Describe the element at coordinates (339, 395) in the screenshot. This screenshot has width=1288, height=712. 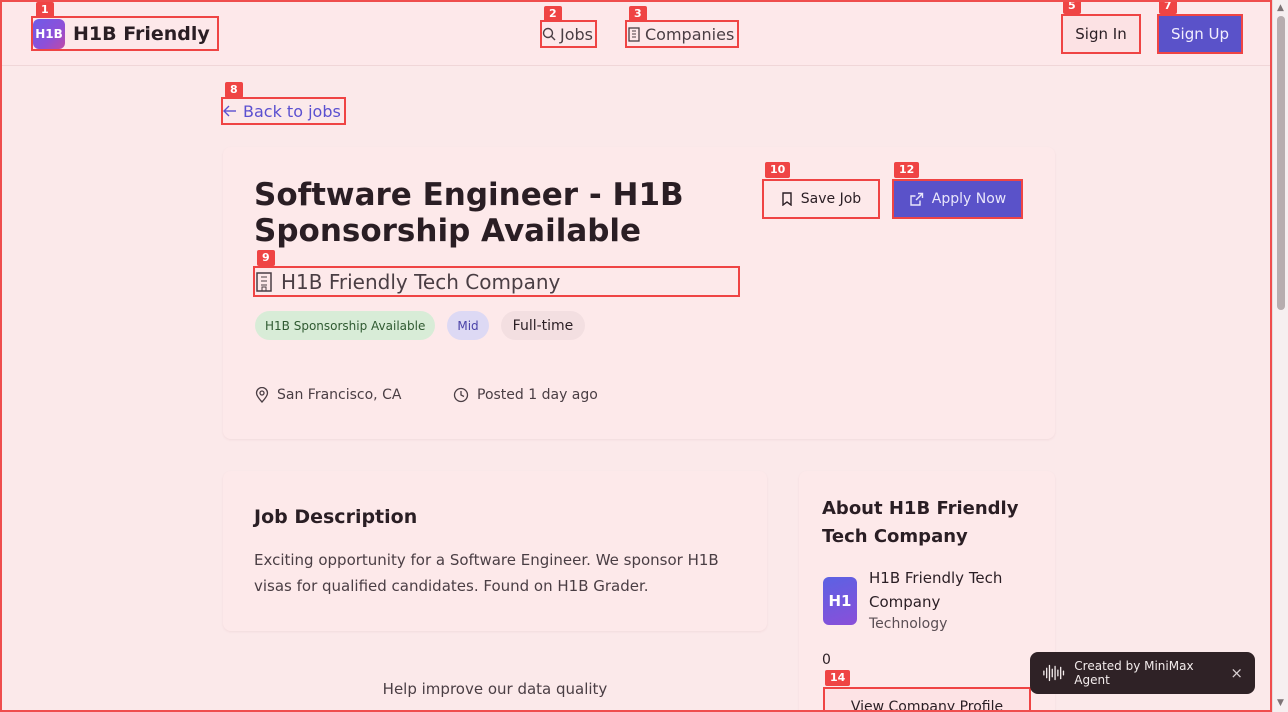
I see `location-text: San Francisco, CA` at that location.